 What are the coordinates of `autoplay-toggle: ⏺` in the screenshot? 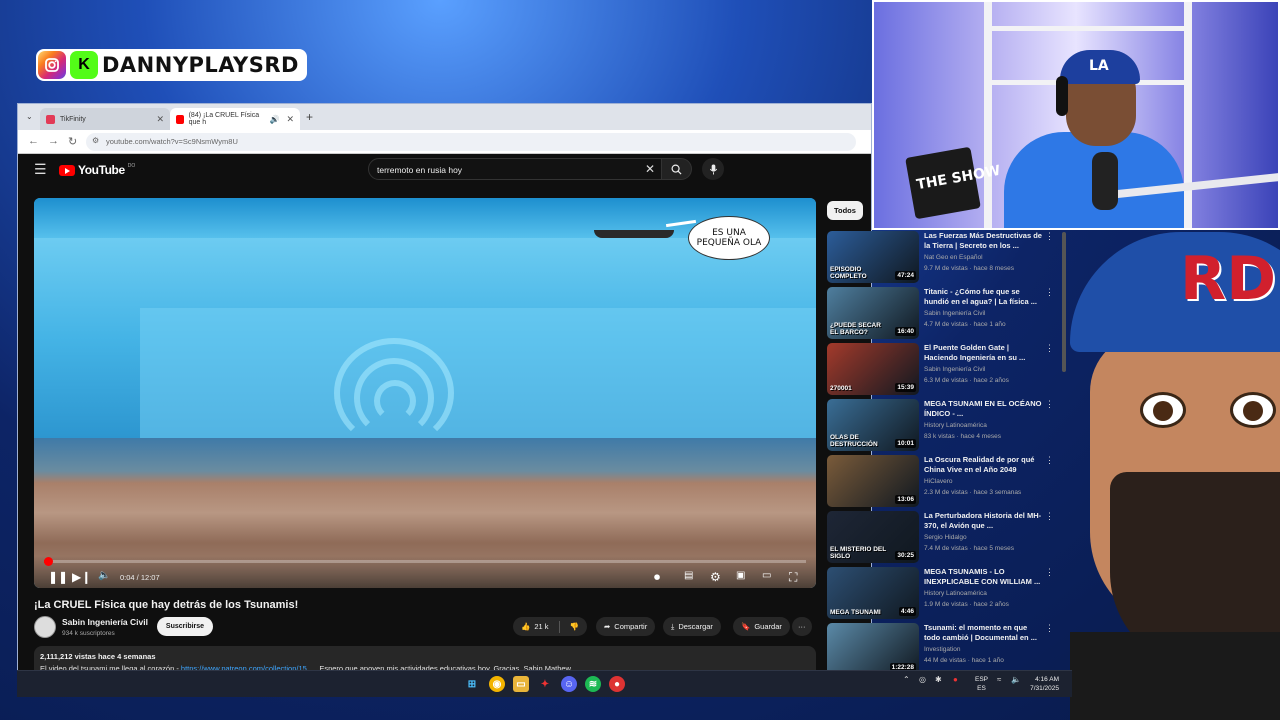 It's located at (657, 577).